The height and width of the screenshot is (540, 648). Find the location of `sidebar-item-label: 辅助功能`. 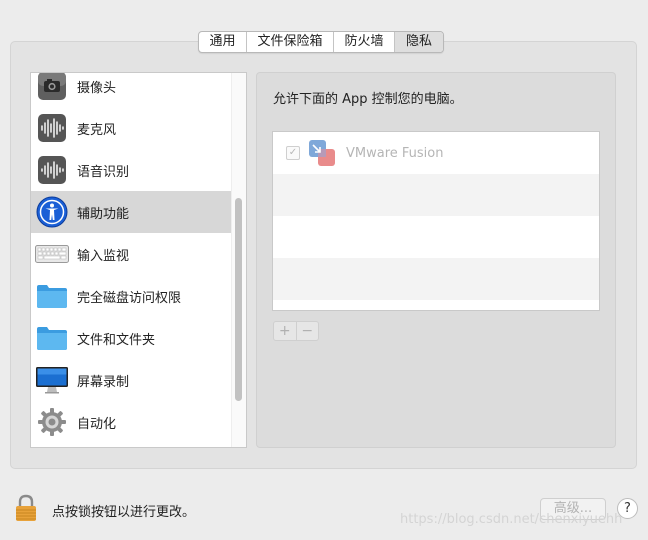

sidebar-item-label: 辅助功能 is located at coordinates (103, 214).